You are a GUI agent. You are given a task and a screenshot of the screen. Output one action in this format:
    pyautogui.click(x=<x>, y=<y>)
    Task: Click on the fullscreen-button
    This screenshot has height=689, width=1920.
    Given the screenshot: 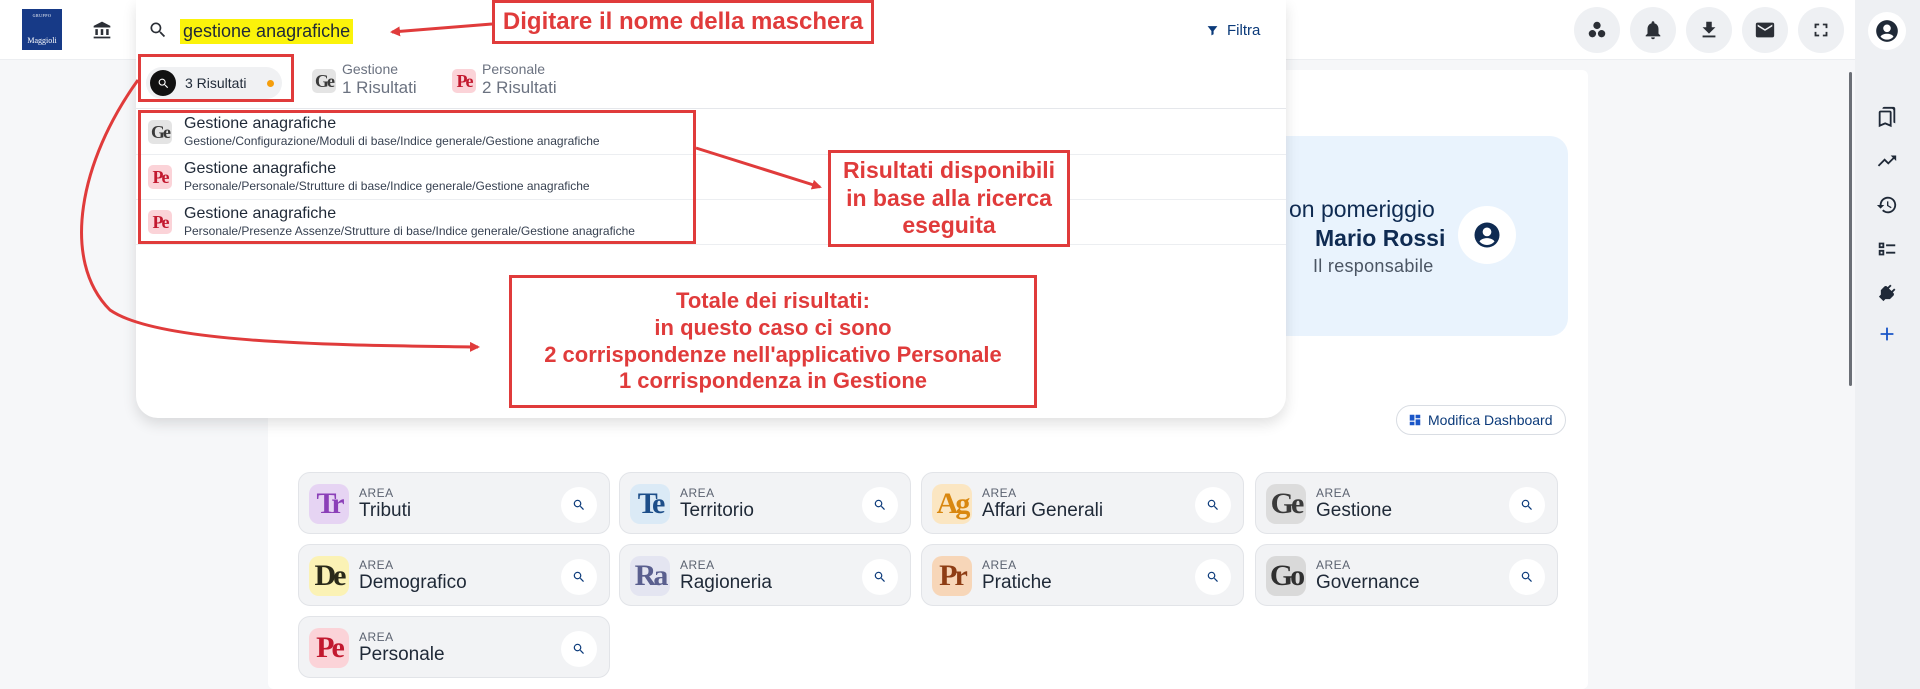 What is the action you would take?
    pyautogui.click(x=1821, y=30)
    